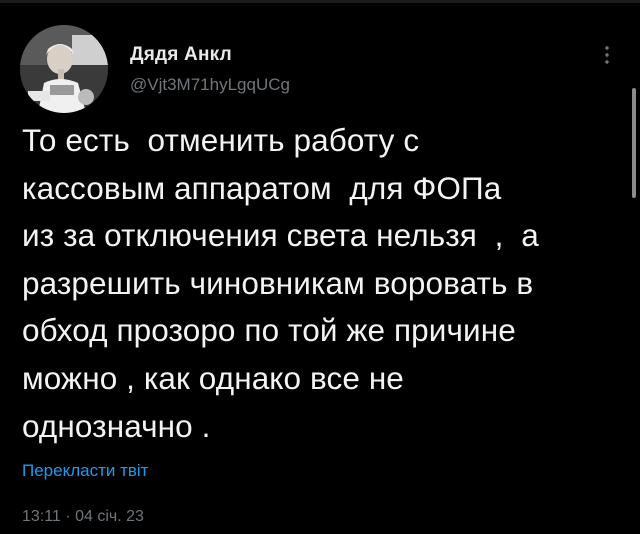 The image size is (640, 534). Describe the element at coordinates (83, 517) in the screenshot. I see `tweet-timestamp: 13:11 · 04 січ. 23` at that location.